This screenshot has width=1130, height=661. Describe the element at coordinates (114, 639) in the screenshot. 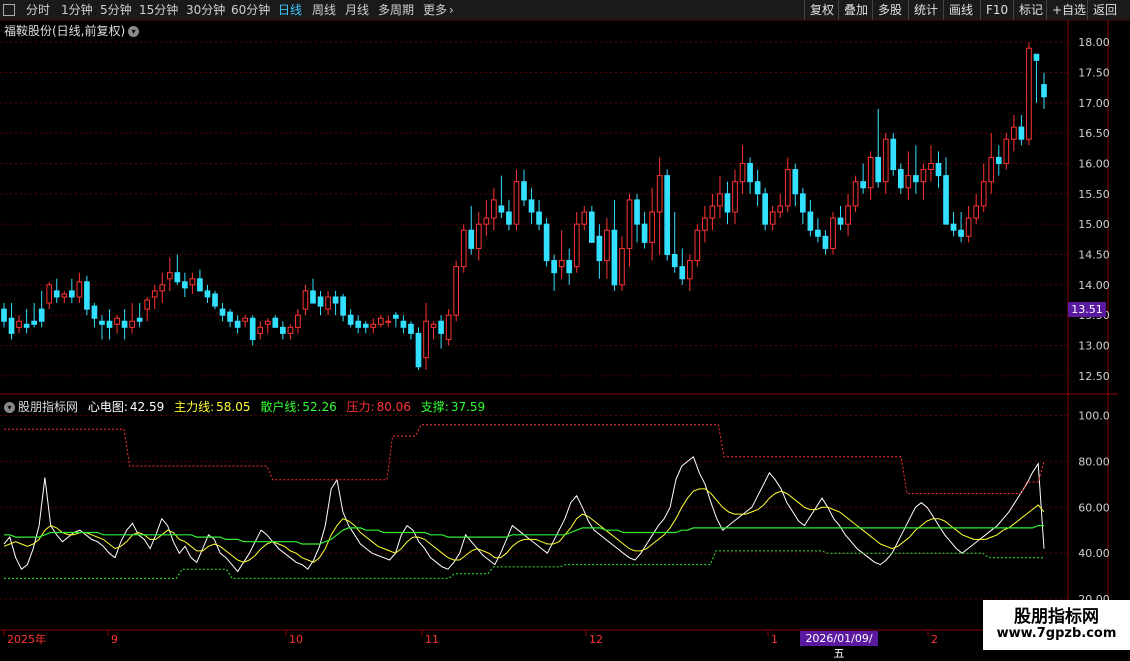

I see `time-tick-label: 9` at that location.